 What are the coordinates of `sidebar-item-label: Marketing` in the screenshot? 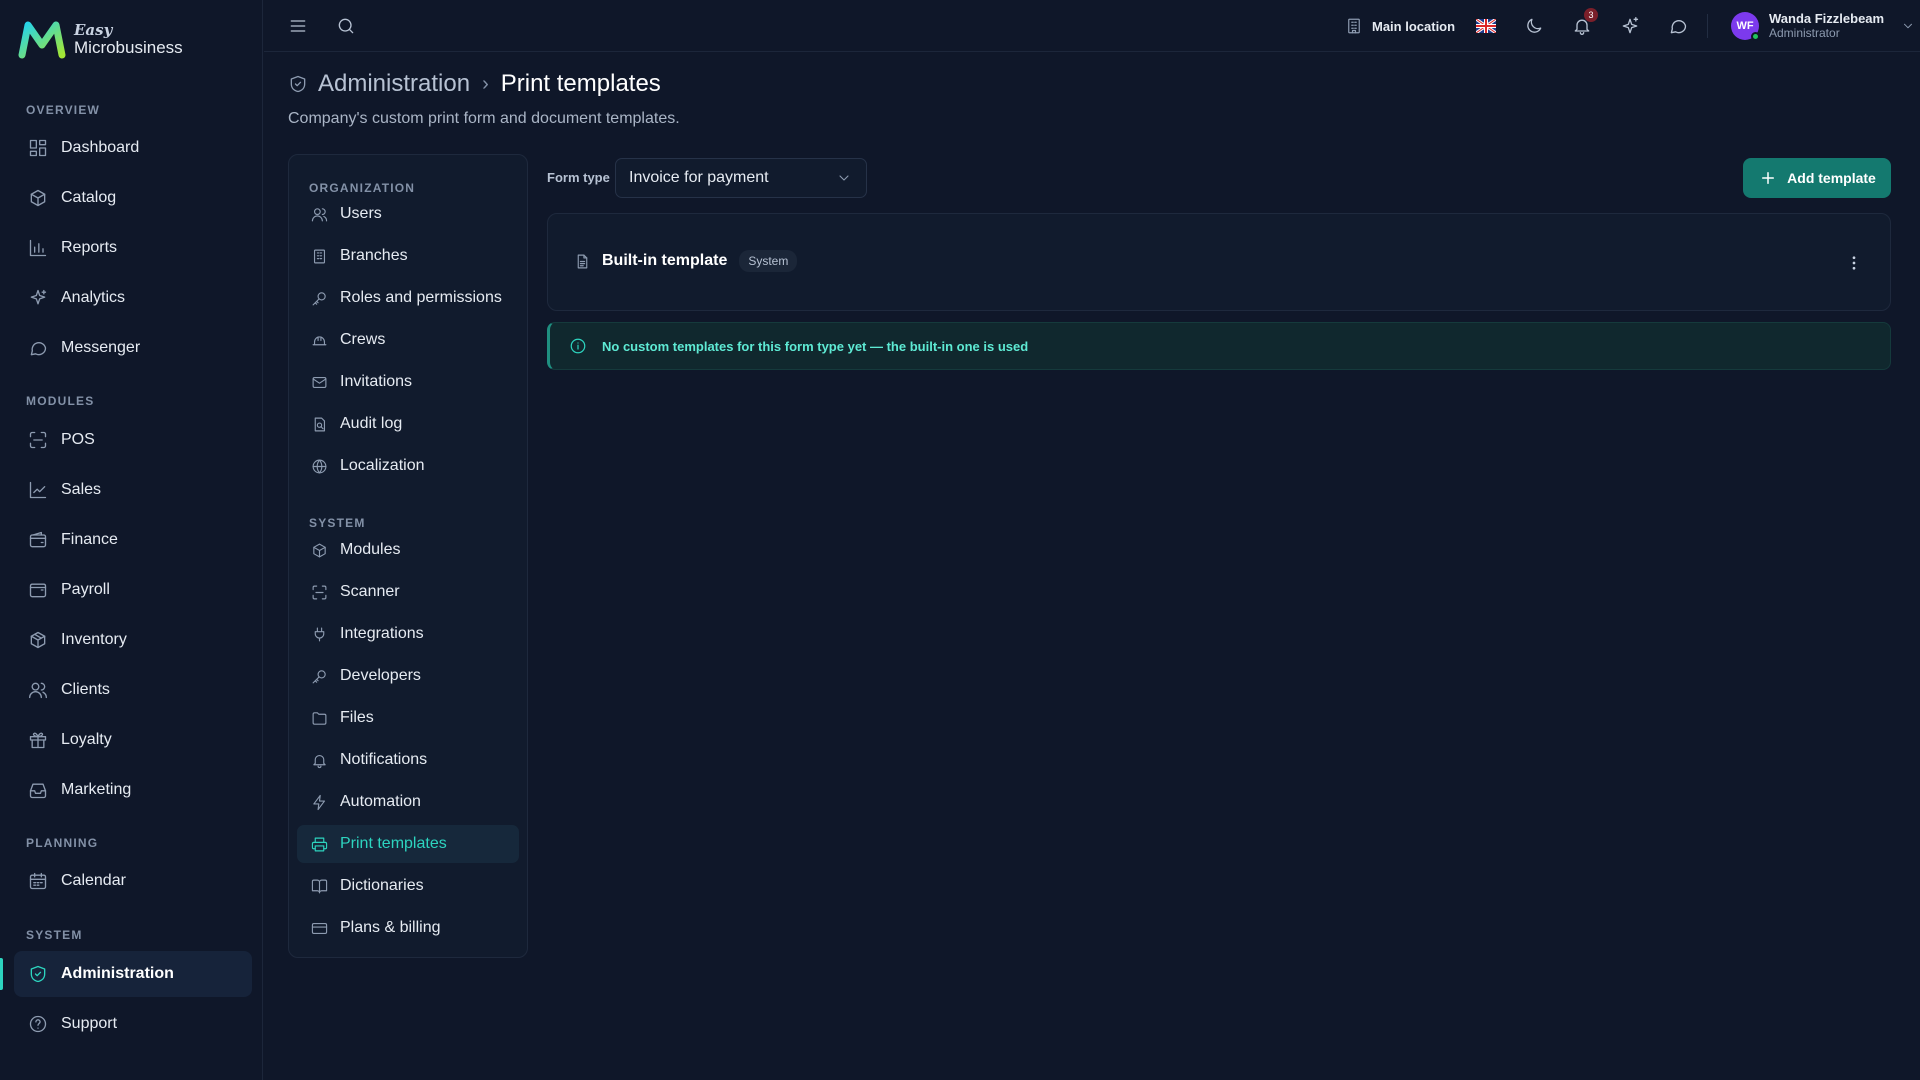 It's located at (96, 789).